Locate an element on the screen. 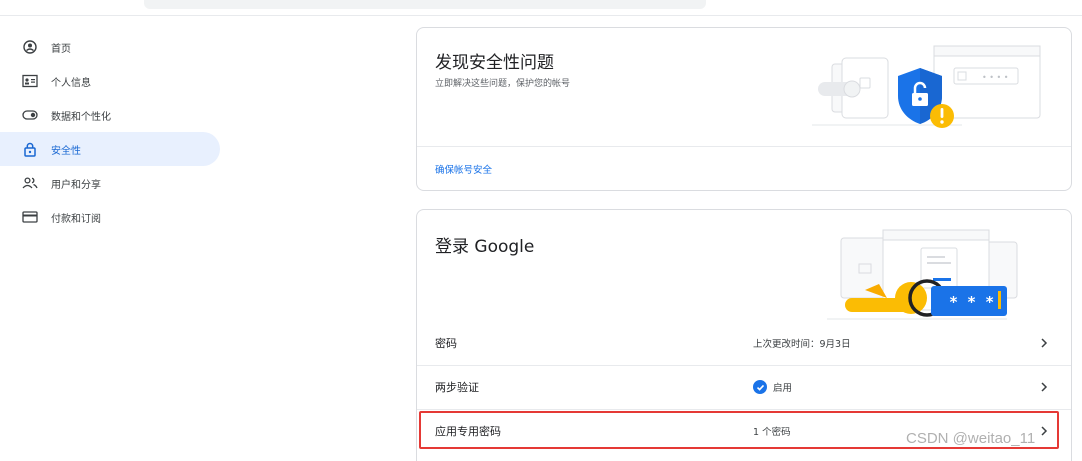 This screenshot has width=1082, height=461. signin-row-password: 密码 上次更改时间：9月3日 is located at coordinates (744, 343).